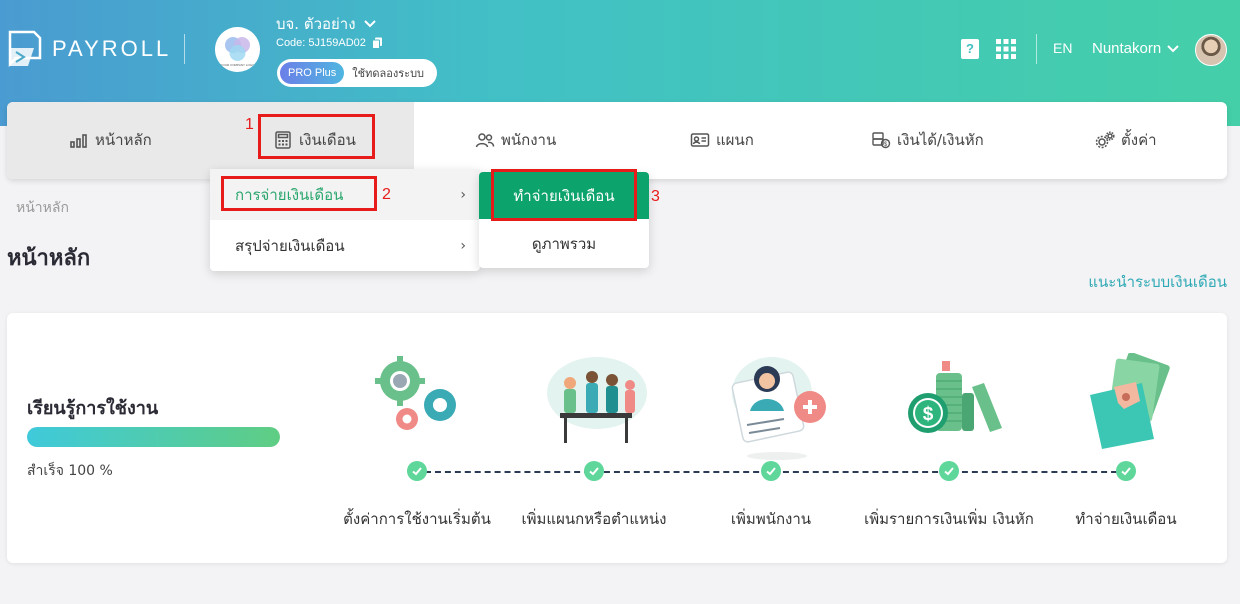  I want to click on step-label-income-deduction: เพิ่มรายการเงินเพิ่ม เงินหัก, so click(949, 519).